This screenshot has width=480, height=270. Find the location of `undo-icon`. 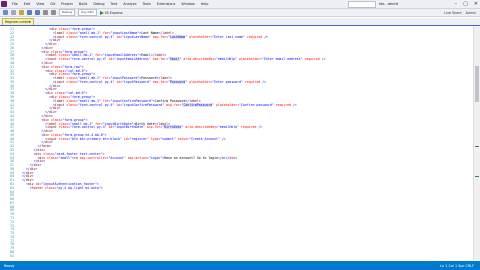

undo-icon is located at coordinates (45, 12).